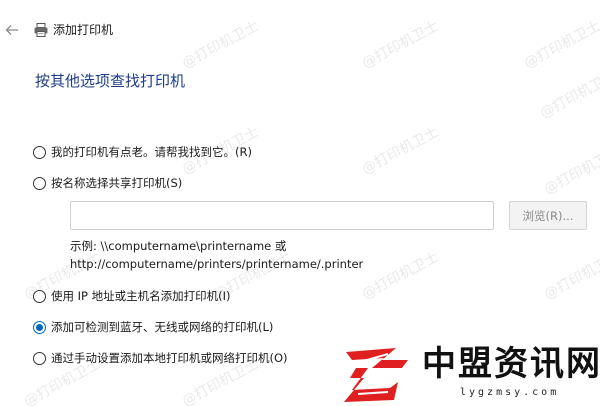  What do you see at coordinates (162, 327) in the screenshot?
I see `option-label: 添加可检测到蓝牙、无线或网络的打印机(L)` at bounding box center [162, 327].